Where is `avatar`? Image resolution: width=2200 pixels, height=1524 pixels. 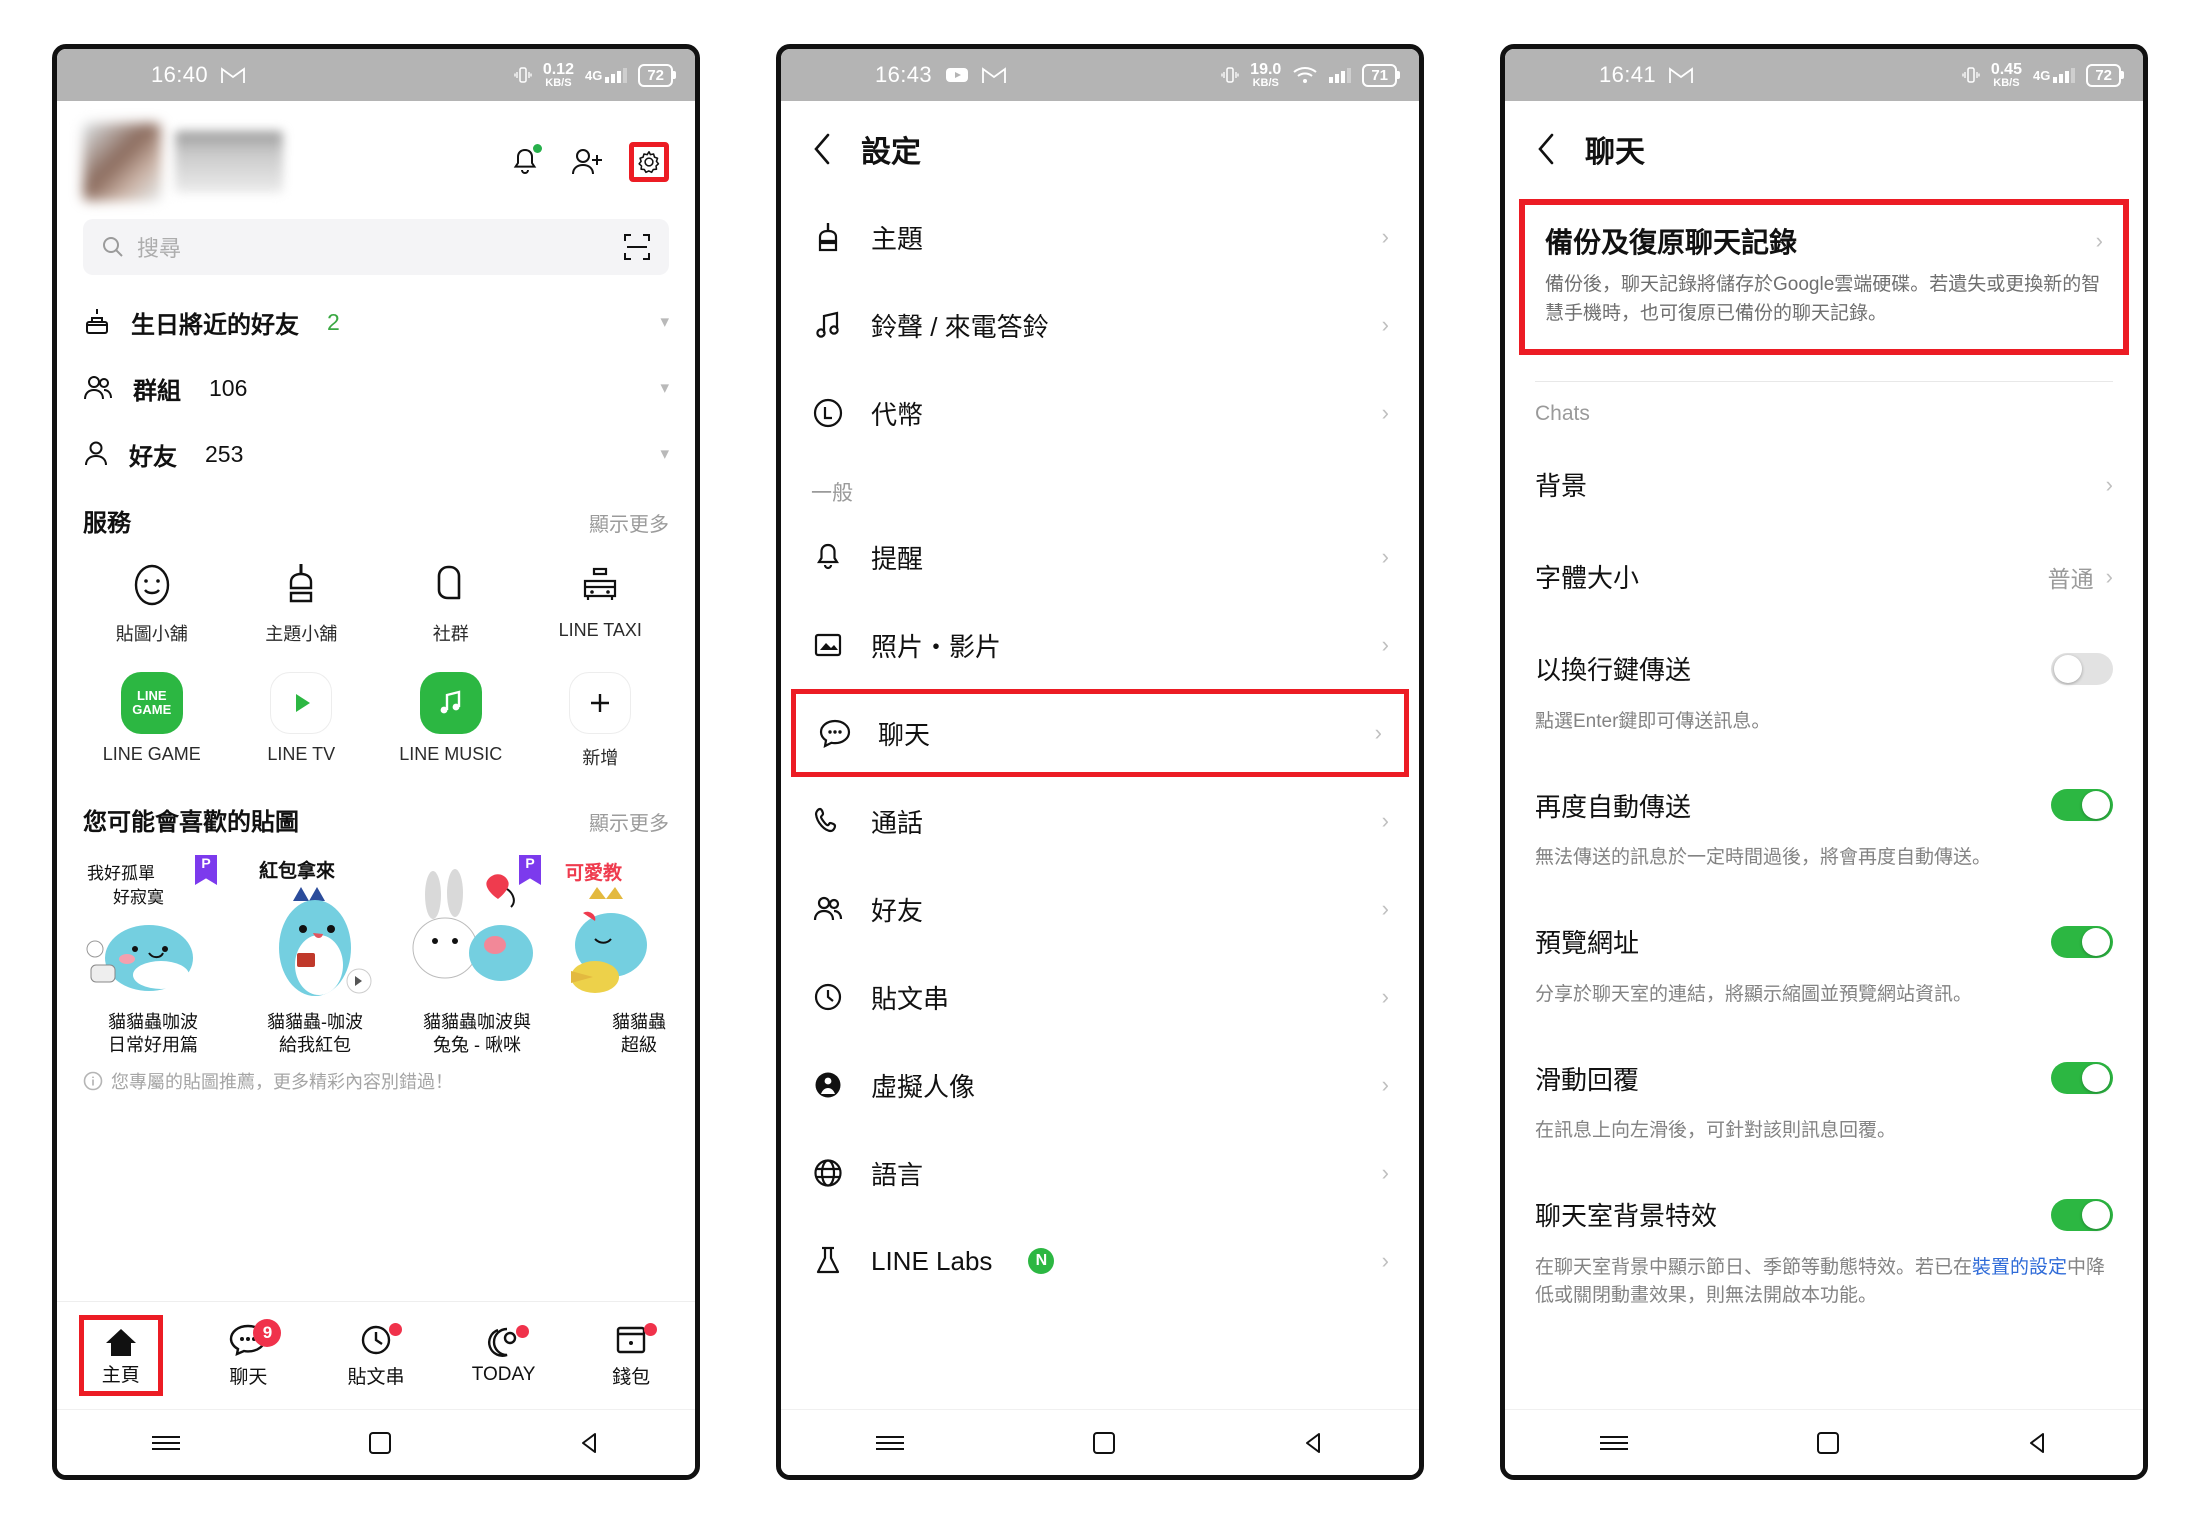
avatar is located at coordinates (122, 162).